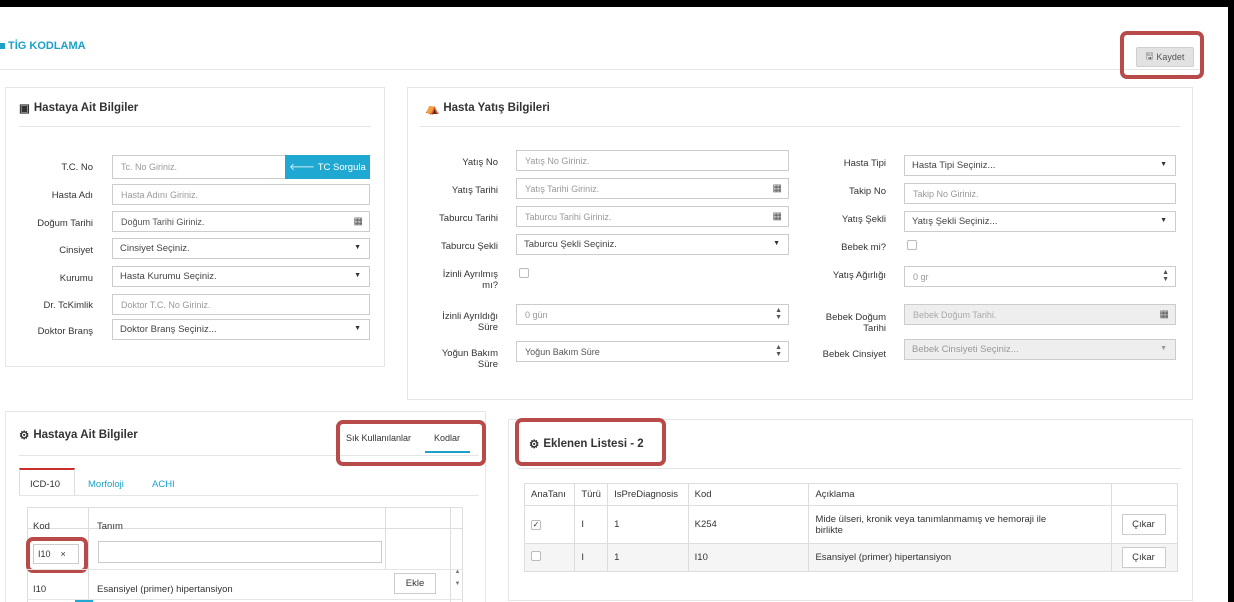 The image size is (1234, 602). Describe the element at coordinates (490, 285) in the screenshot. I see `leave-label-line2: mı?` at that location.